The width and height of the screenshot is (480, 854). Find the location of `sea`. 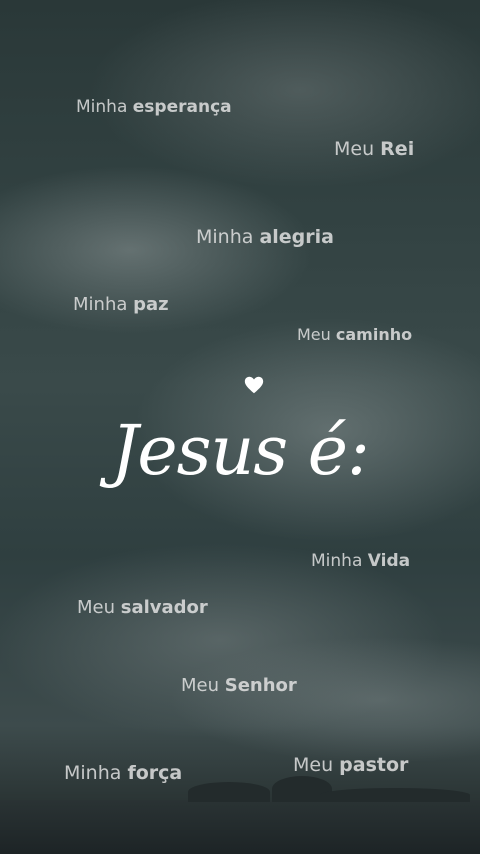

sea is located at coordinates (240, 827).